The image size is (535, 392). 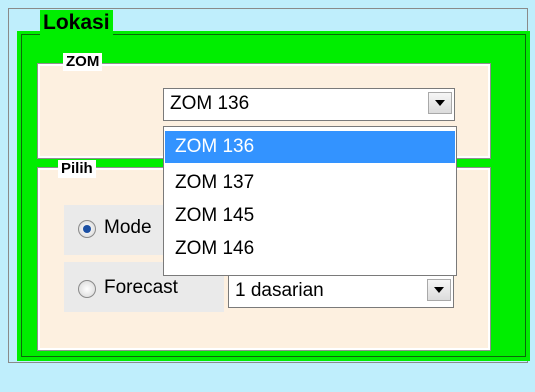 I want to click on dasarian-combobox: 1 dasarian, so click(x=341, y=291).